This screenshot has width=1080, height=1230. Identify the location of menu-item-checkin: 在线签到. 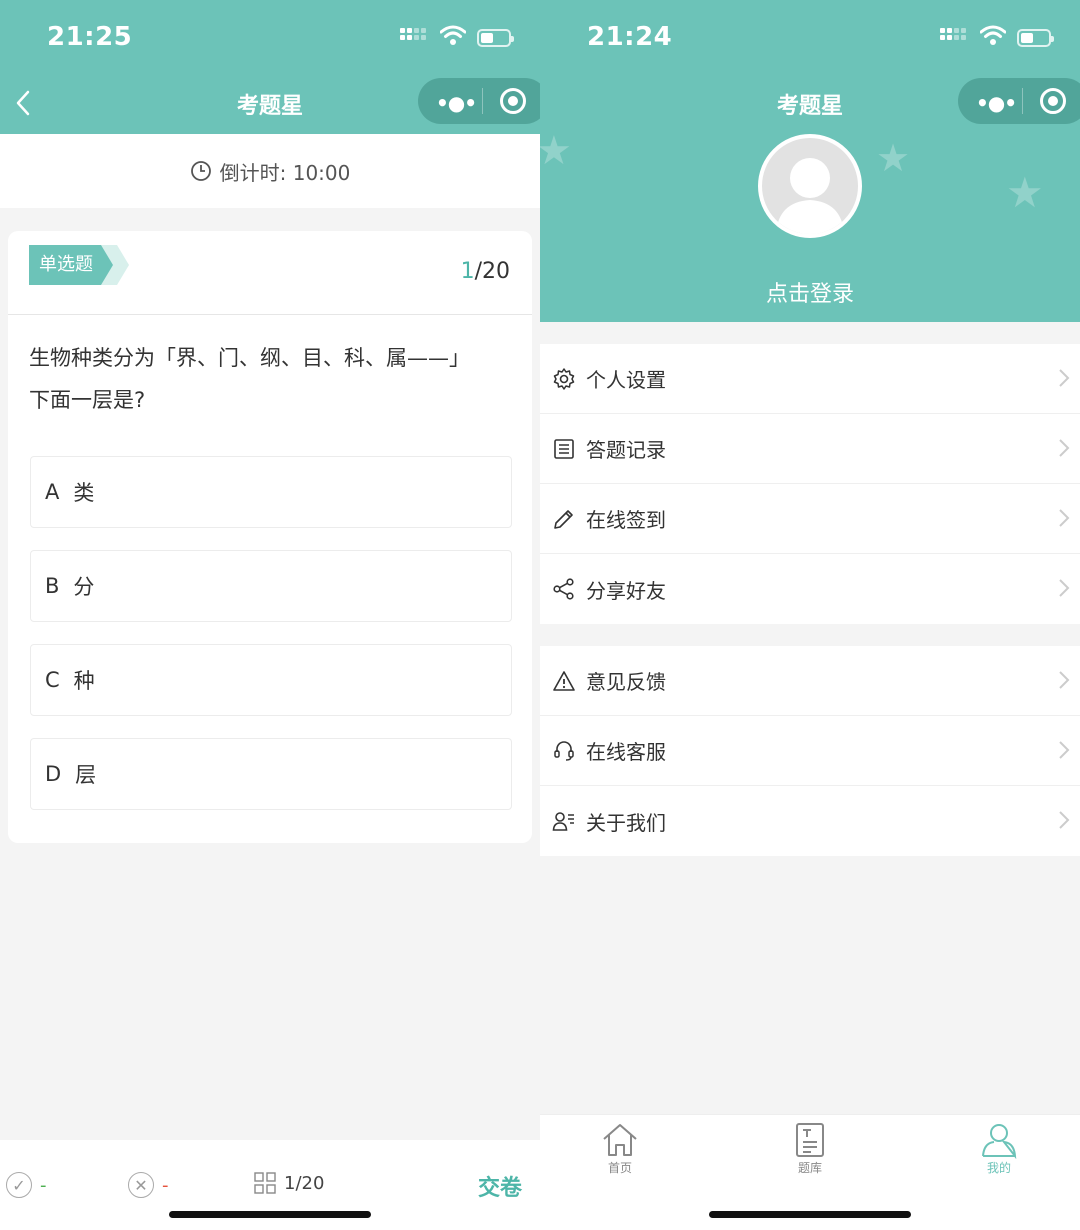
(810, 519).